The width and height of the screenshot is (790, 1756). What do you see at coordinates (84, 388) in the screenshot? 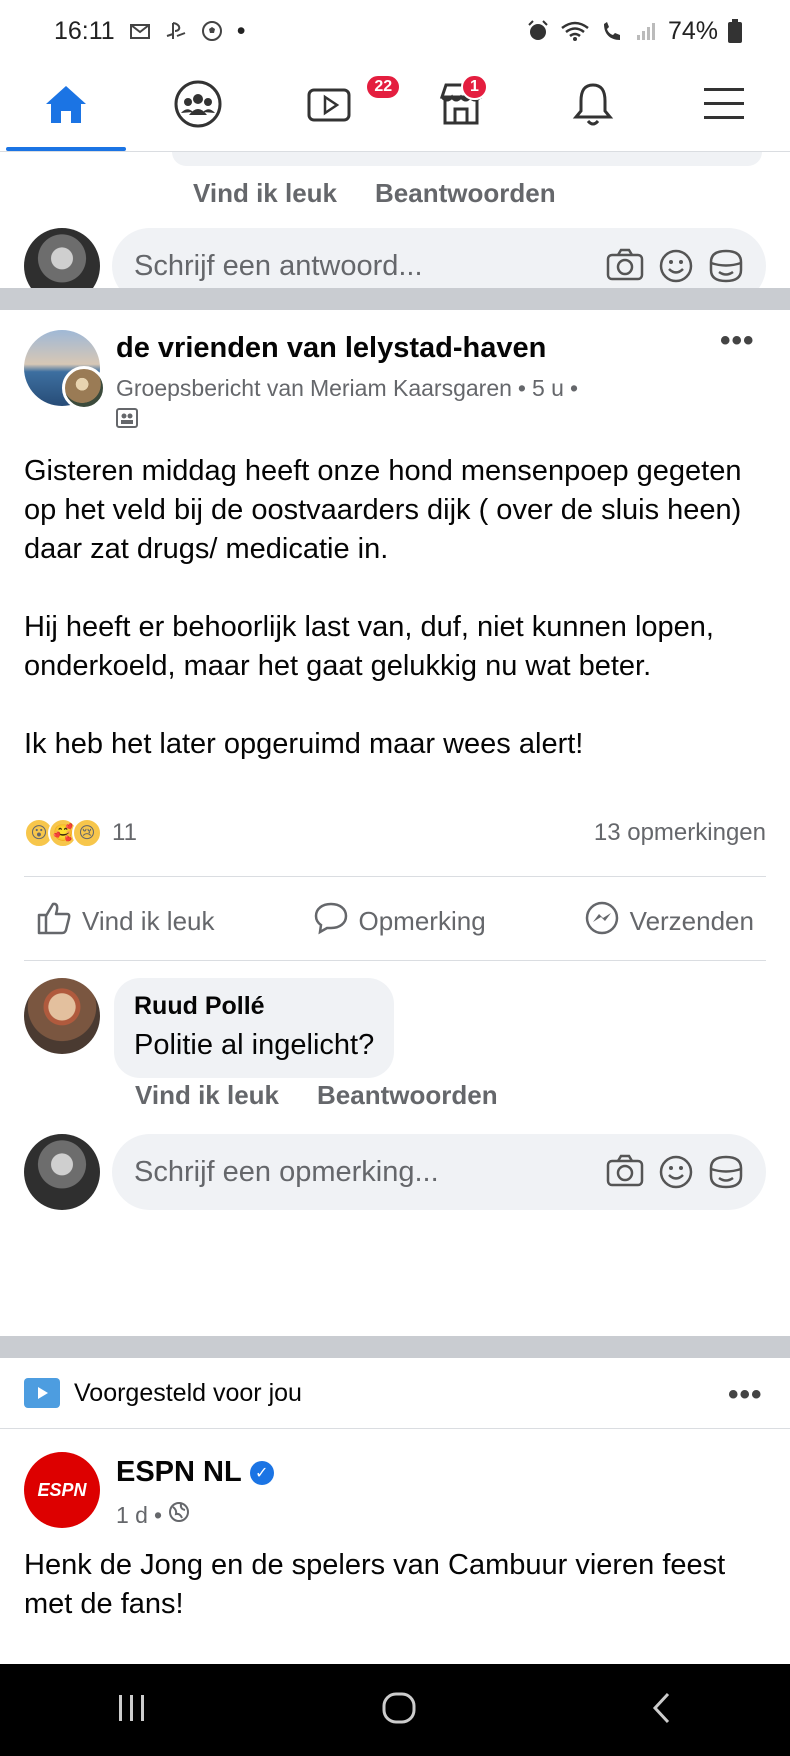
I see `author-avatar` at bounding box center [84, 388].